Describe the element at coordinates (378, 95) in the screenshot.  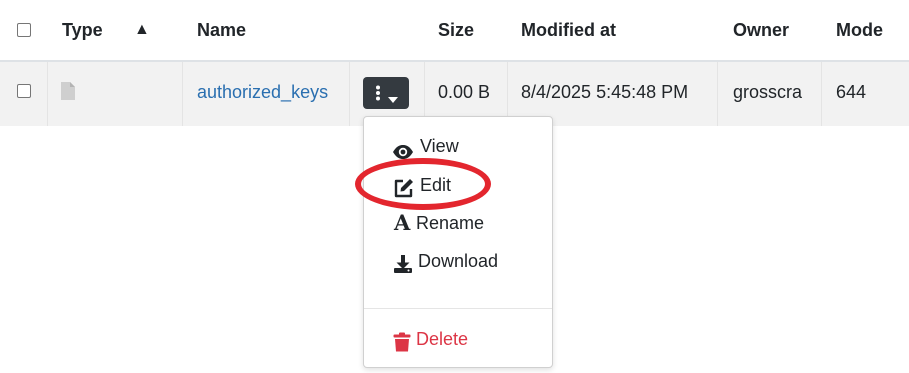
I see `ellipsis-vertical-icon` at that location.